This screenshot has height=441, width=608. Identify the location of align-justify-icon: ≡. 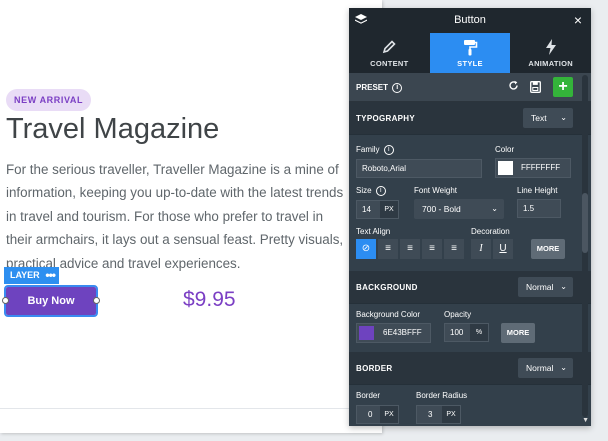
(454, 249).